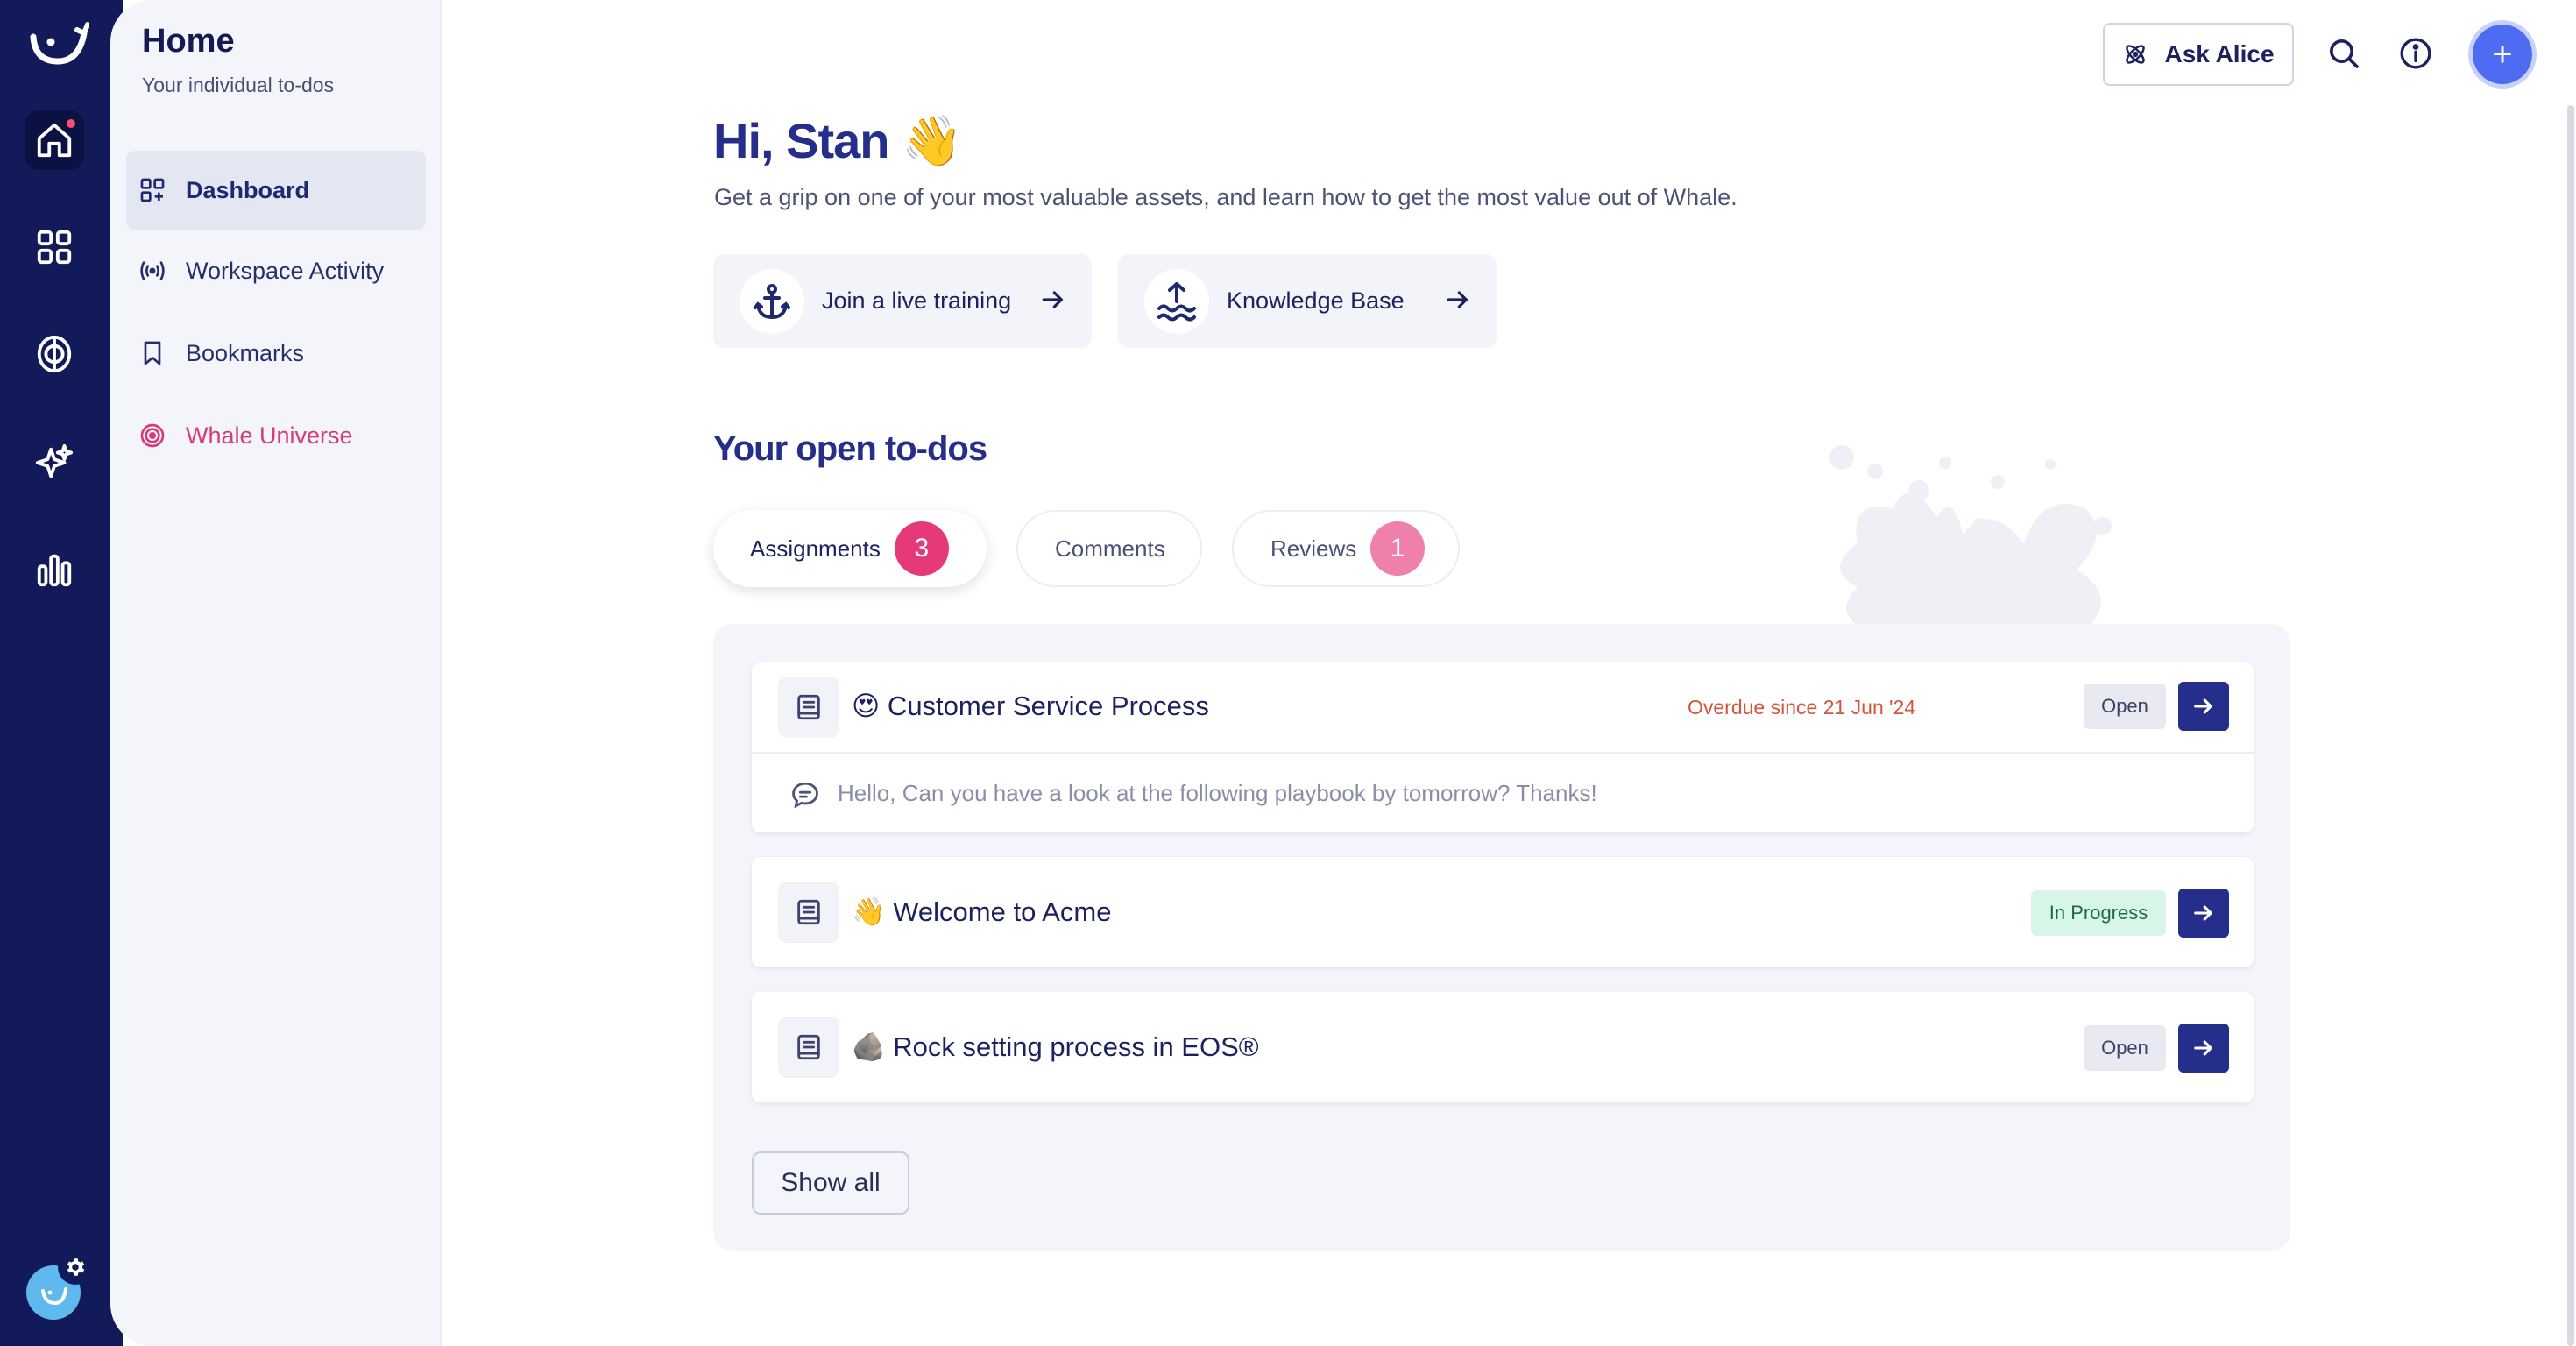 Image resolution: width=2576 pixels, height=1346 pixels. I want to click on tab-comments: Comments, so click(1109, 548).